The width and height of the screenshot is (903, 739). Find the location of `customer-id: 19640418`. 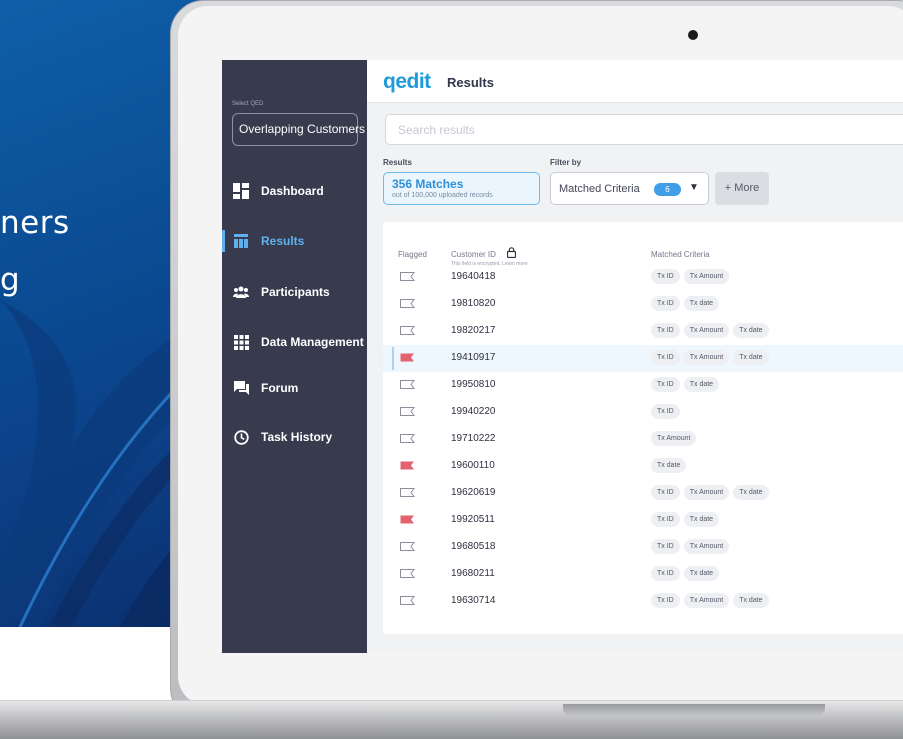

customer-id: 19640418 is located at coordinates (473, 276).